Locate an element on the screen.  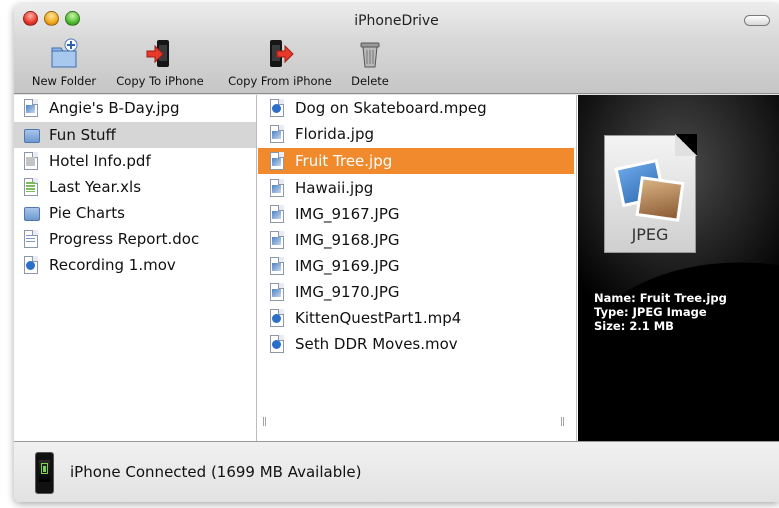
copy-from-iphone-icon is located at coordinates (280, 54).